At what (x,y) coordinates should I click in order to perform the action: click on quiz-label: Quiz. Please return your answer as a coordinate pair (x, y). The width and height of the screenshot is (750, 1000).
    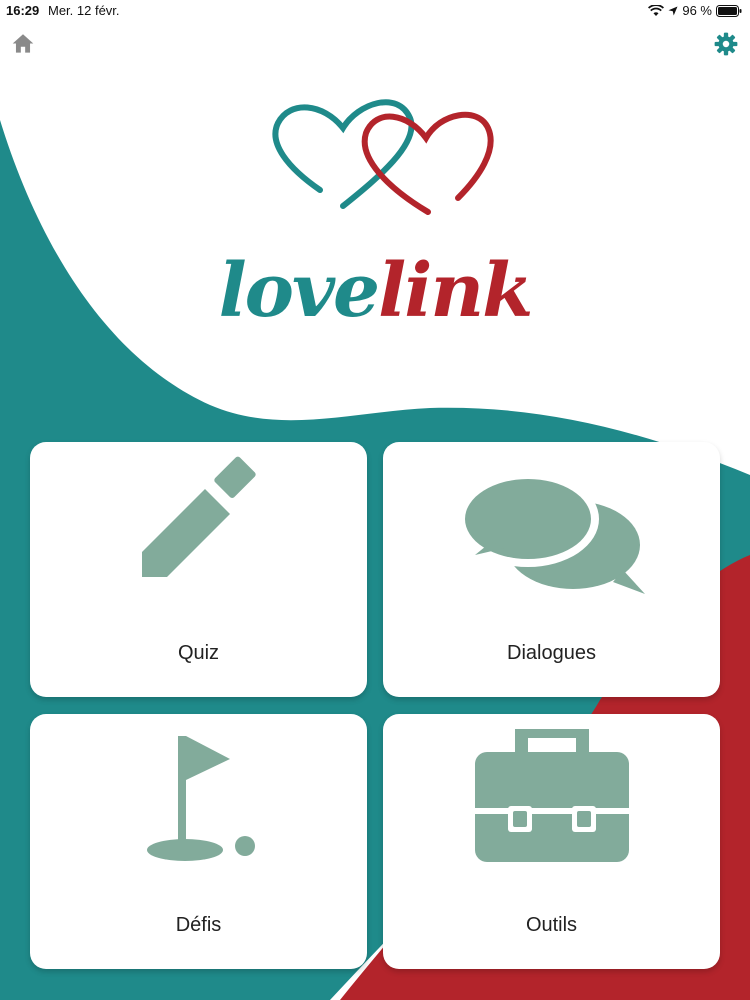
    Looking at the image, I should click on (198, 653).